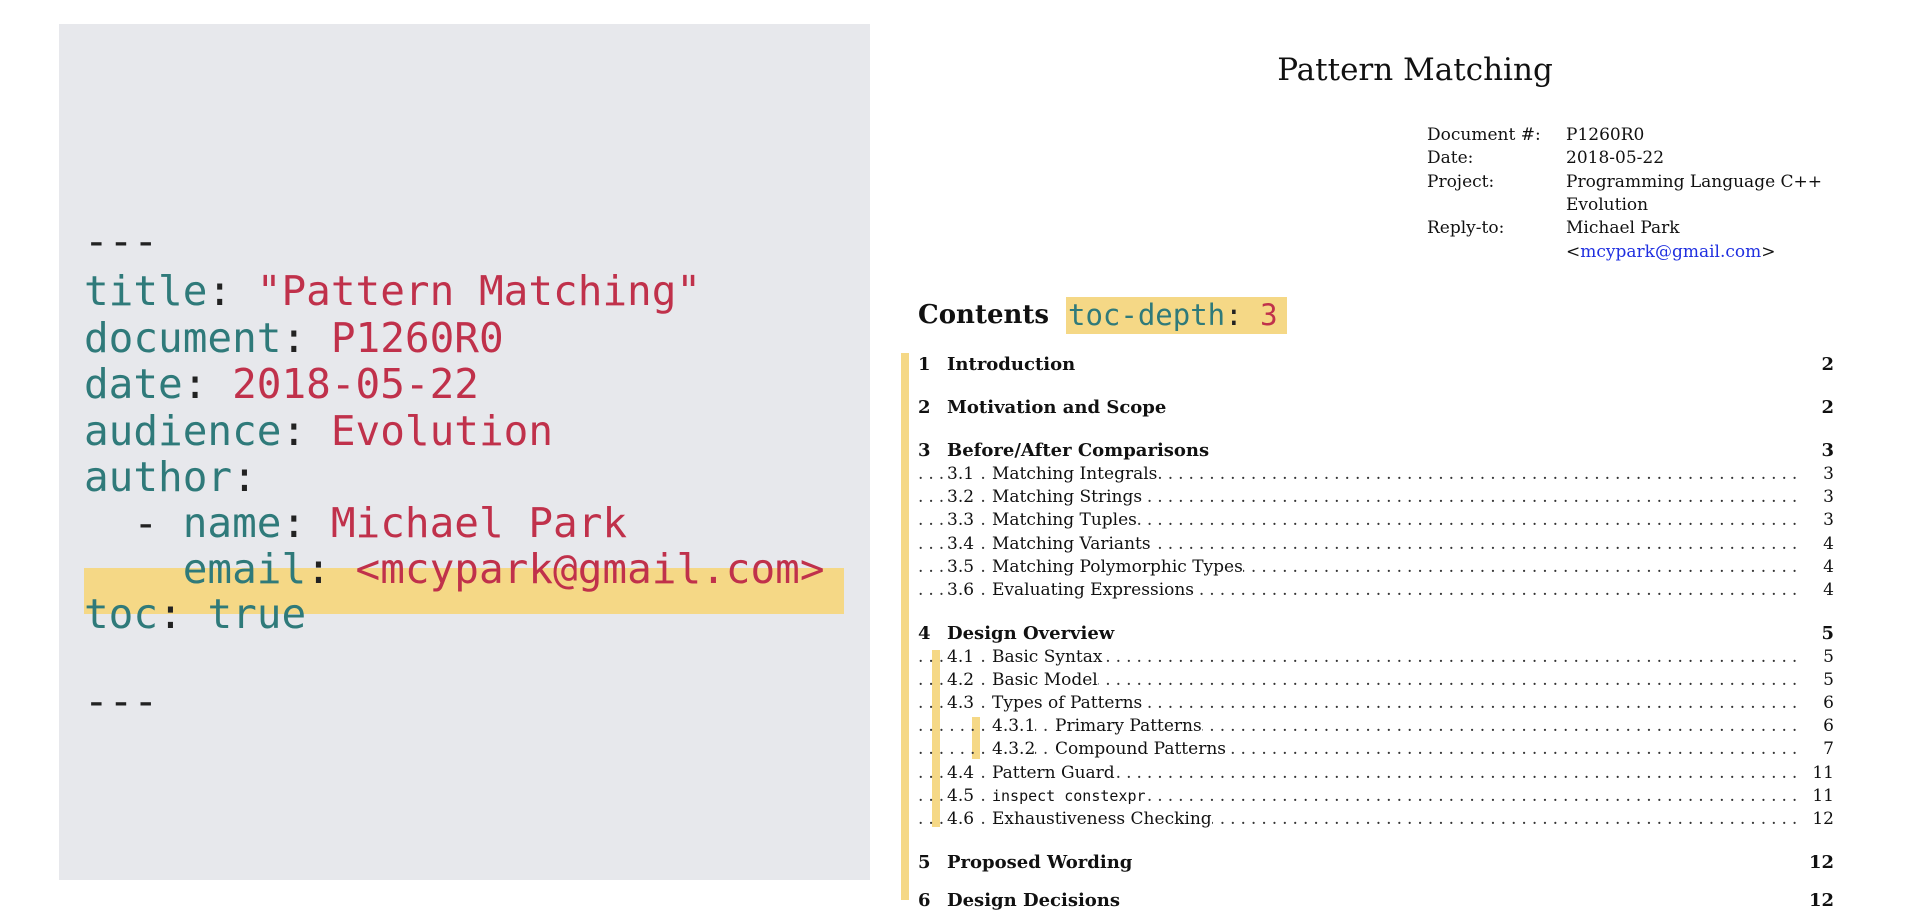 The height and width of the screenshot is (912, 1920). I want to click on yaml-email-line: email: <mcypark@gmail.com>, so click(503, 569).